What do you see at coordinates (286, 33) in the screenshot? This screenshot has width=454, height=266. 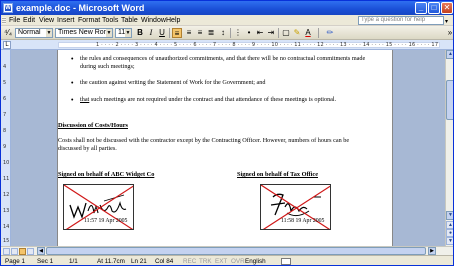 I see `borders-icon: ▢` at bounding box center [286, 33].